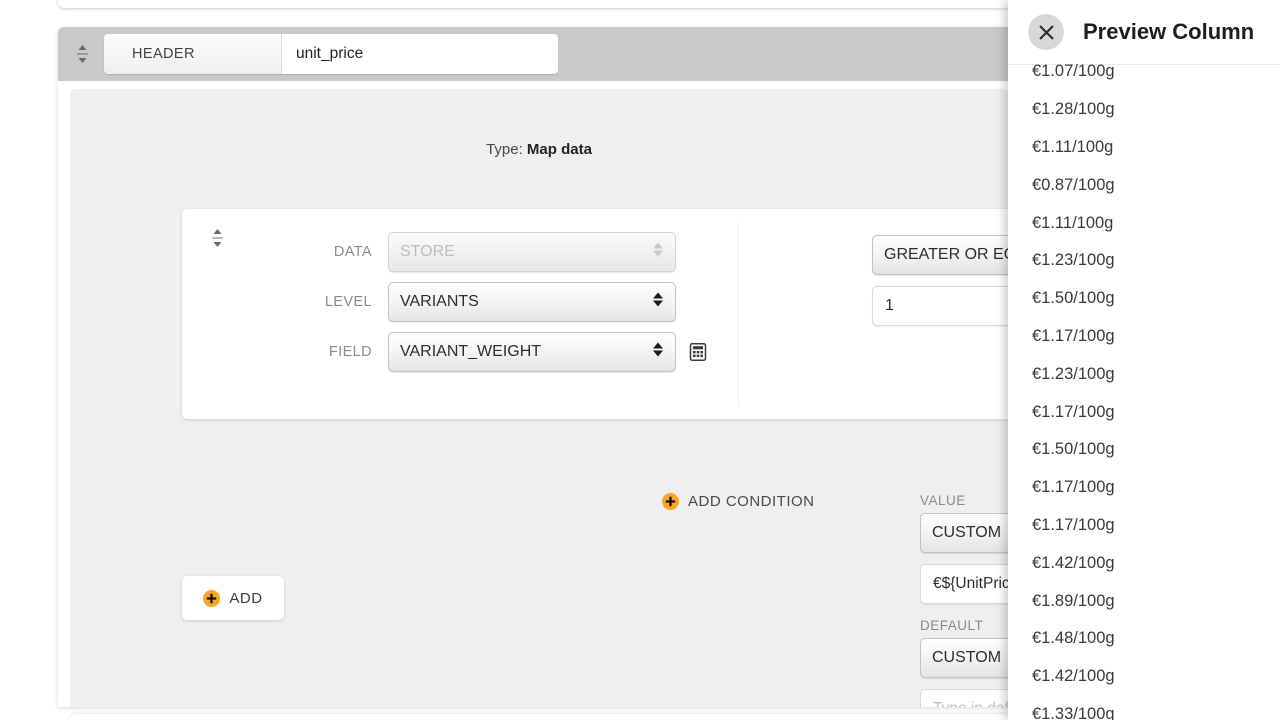 The width and height of the screenshot is (1280, 720). I want to click on condition-divider, so click(738, 314).